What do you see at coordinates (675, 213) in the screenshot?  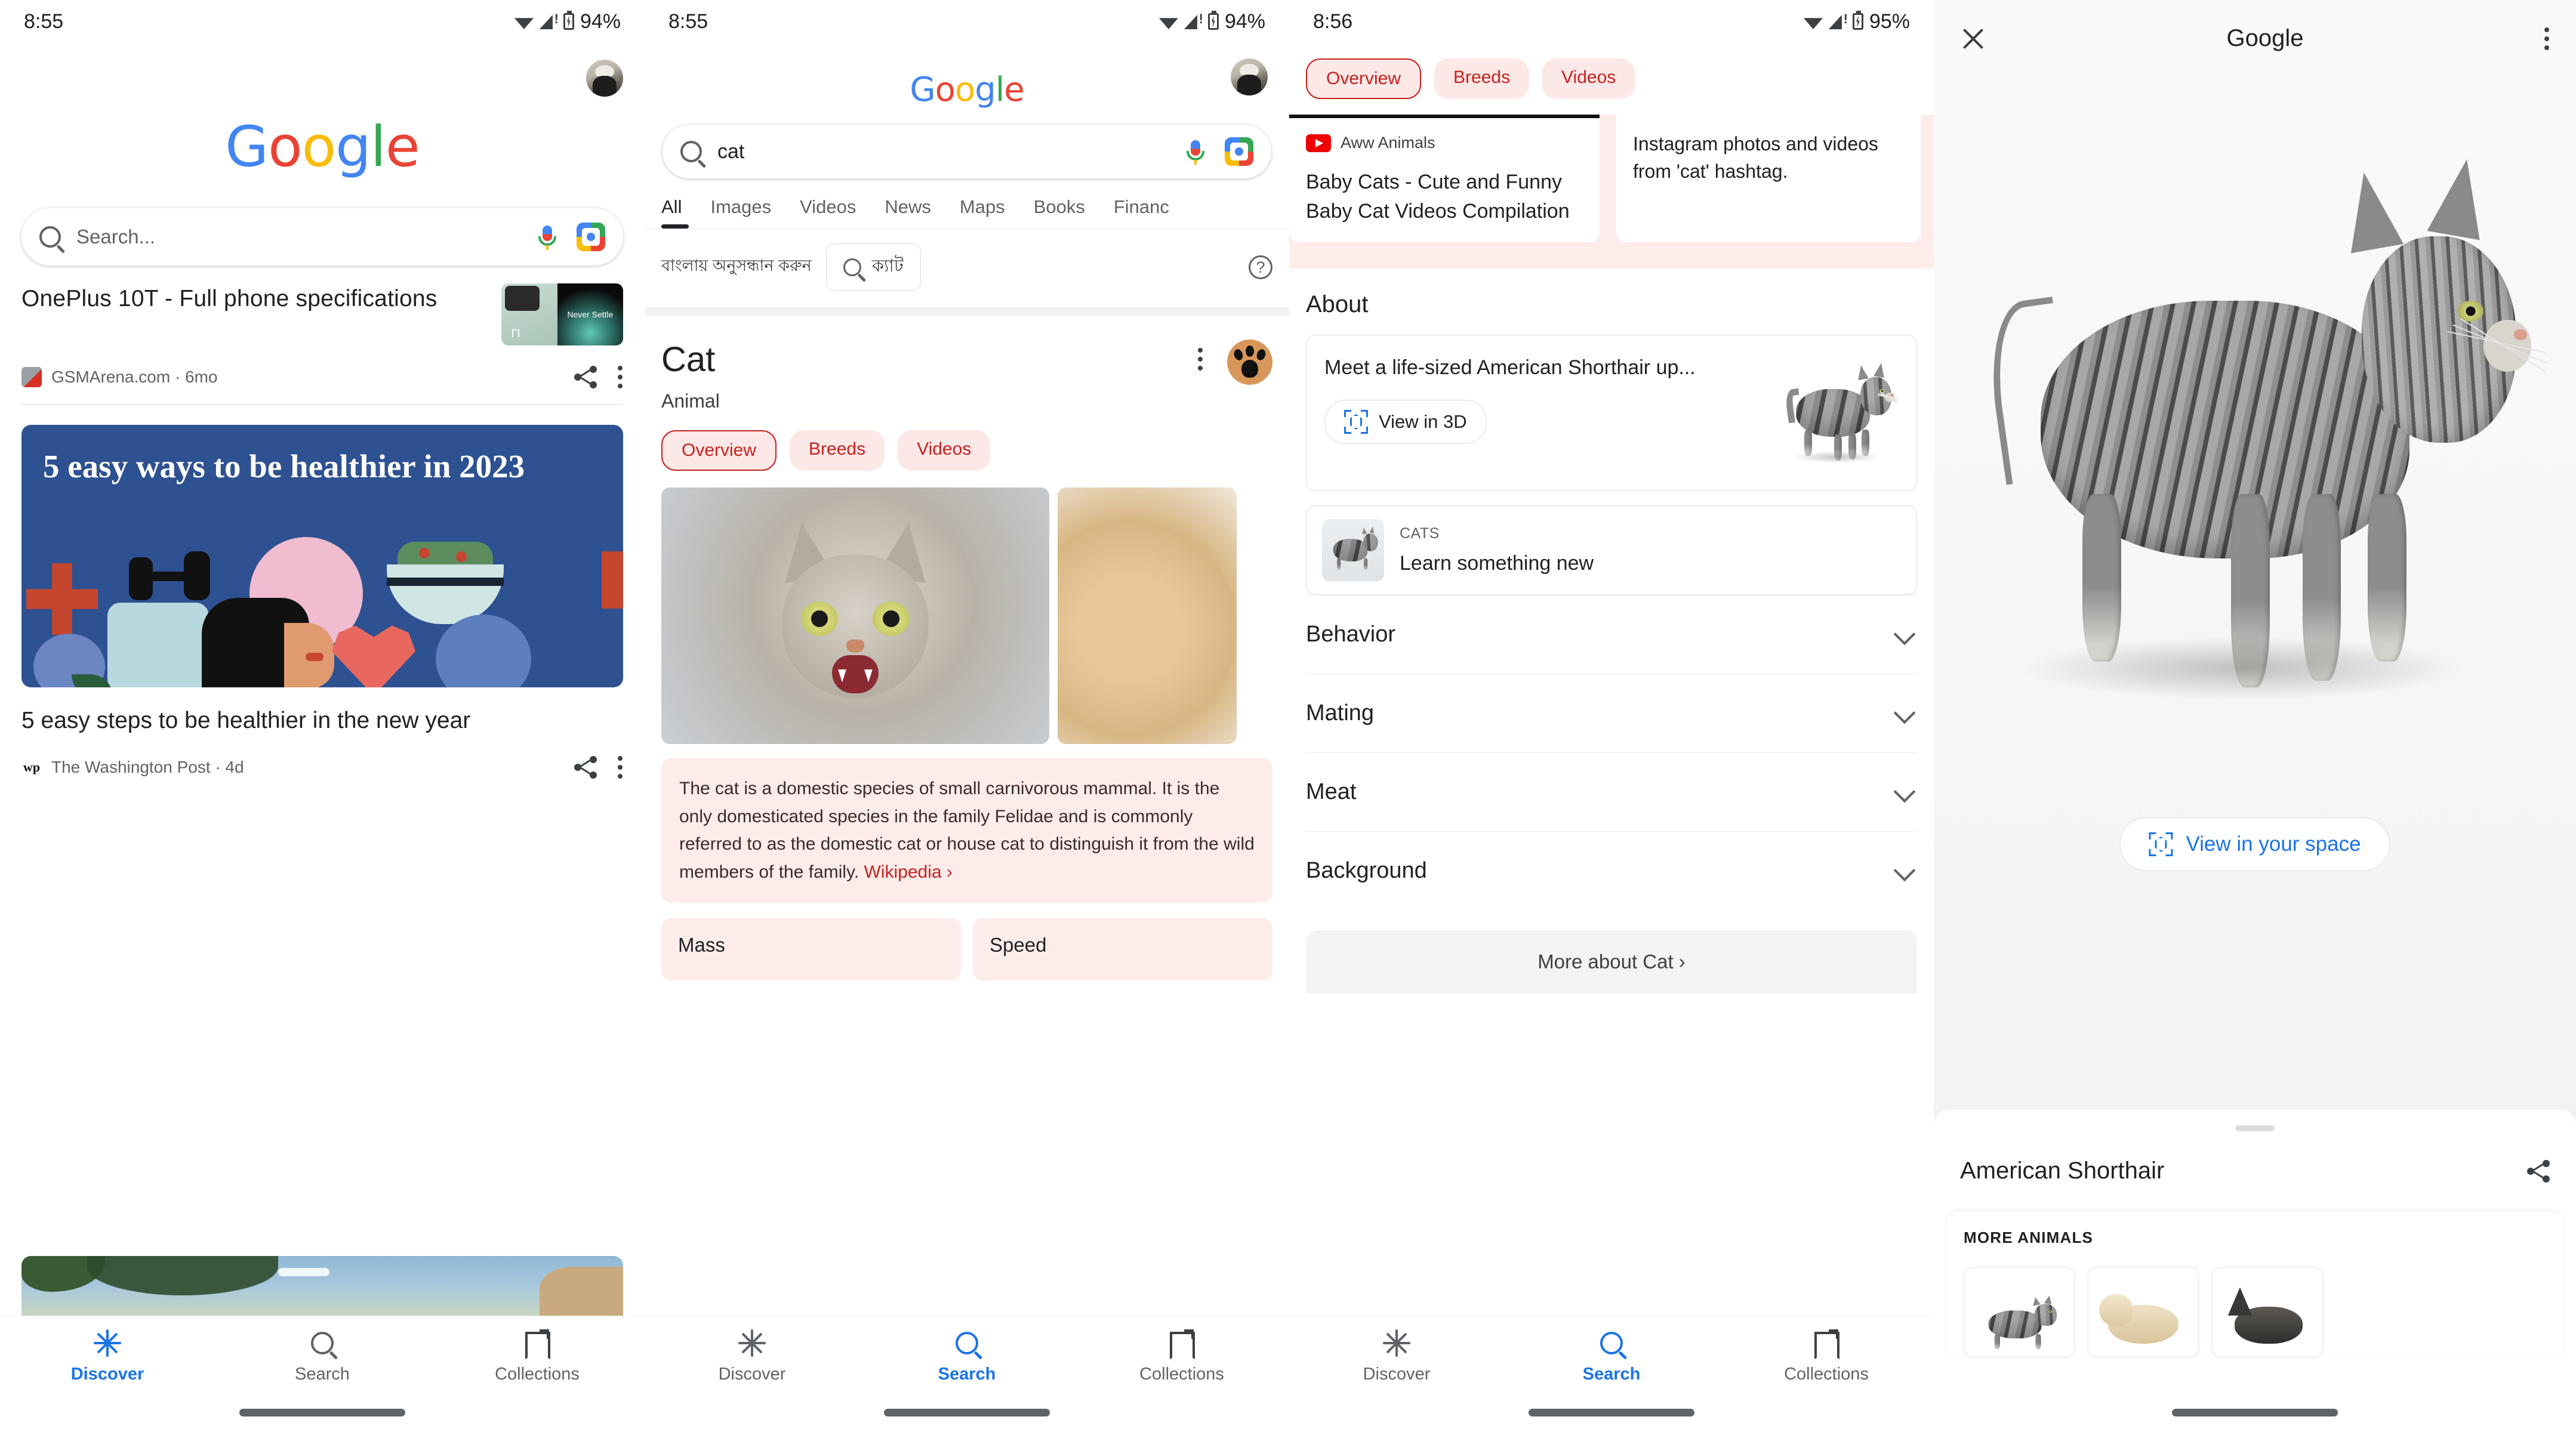 I see `tab-all: All` at bounding box center [675, 213].